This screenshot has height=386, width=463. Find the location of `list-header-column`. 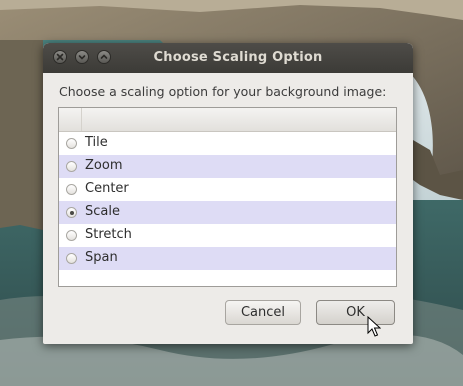

list-header-column is located at coordinates (70, 119).